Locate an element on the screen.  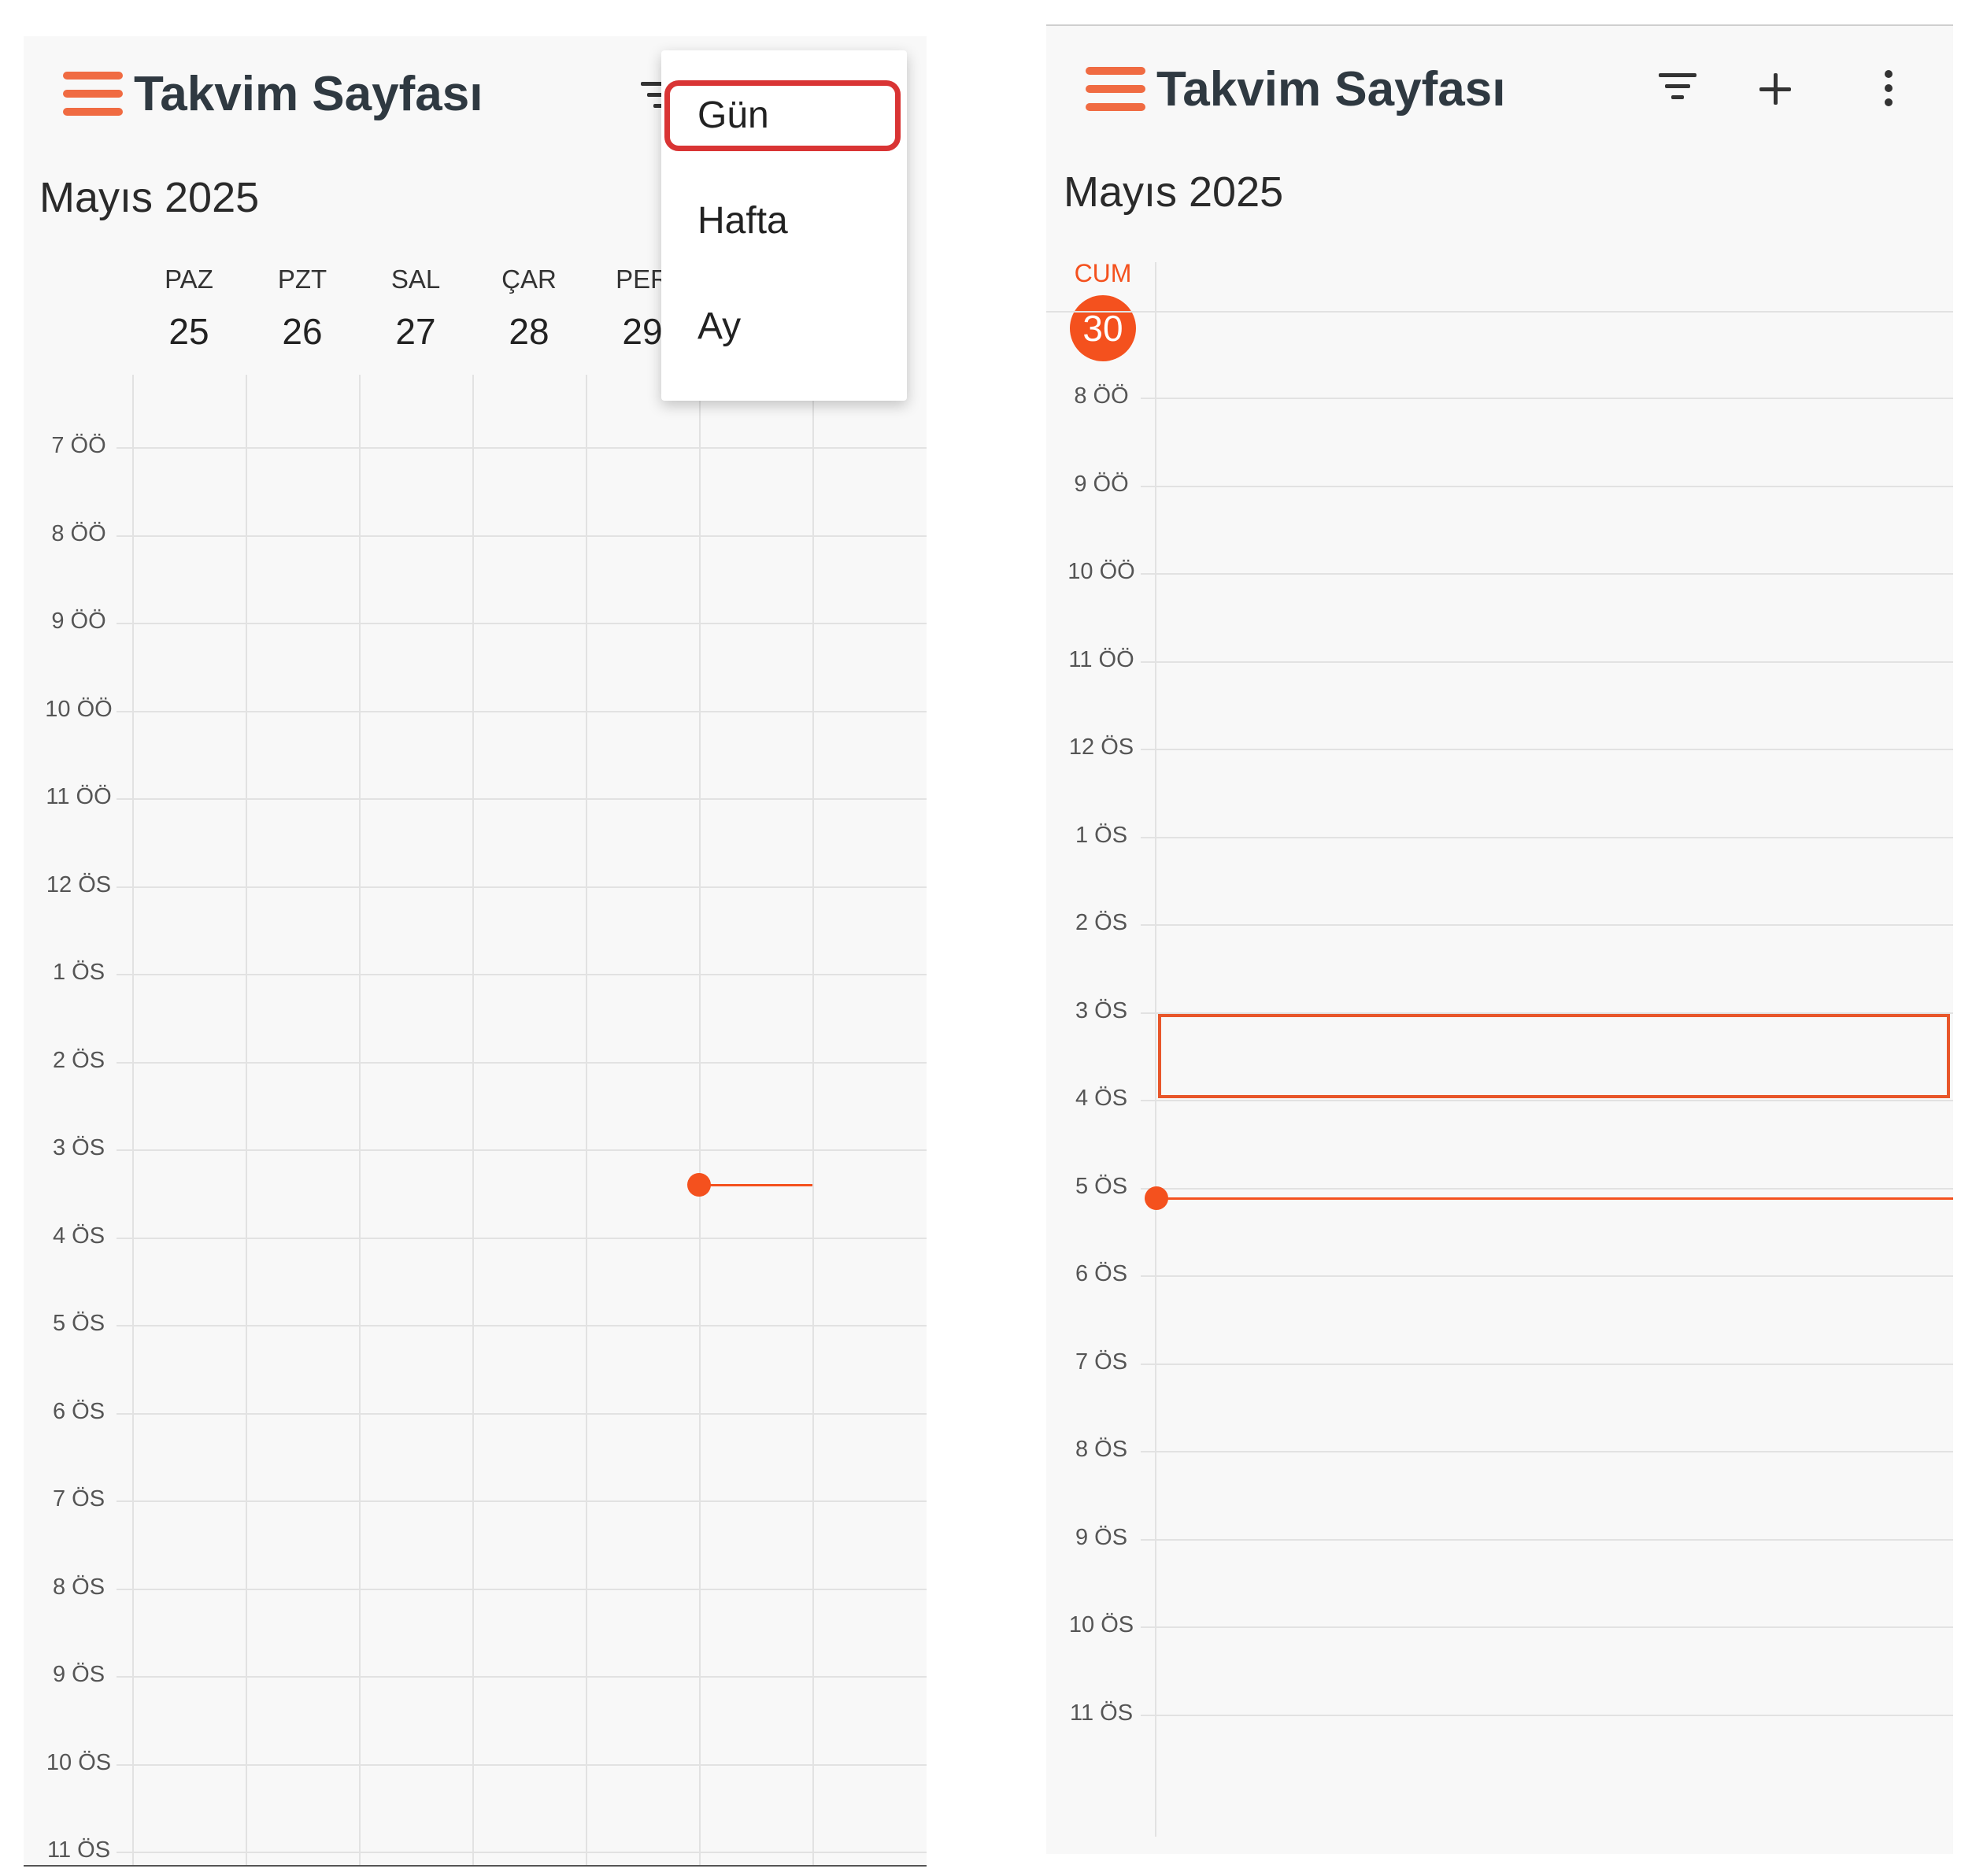
view-option-week: Hafta is located at coordinates (784, 221).